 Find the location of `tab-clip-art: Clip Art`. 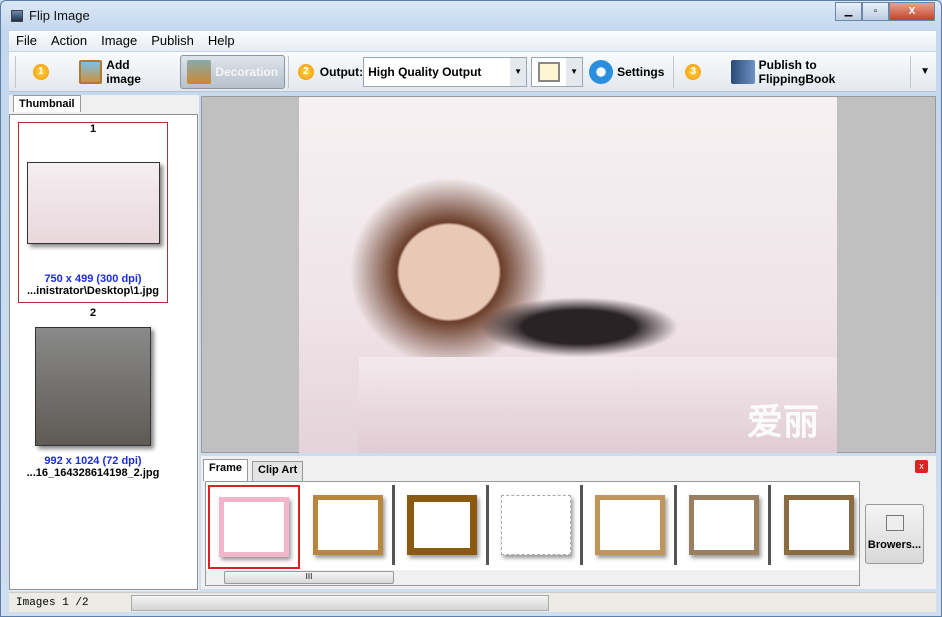

tab-clip-art: Clip Art is located at coordinates (278, 471).